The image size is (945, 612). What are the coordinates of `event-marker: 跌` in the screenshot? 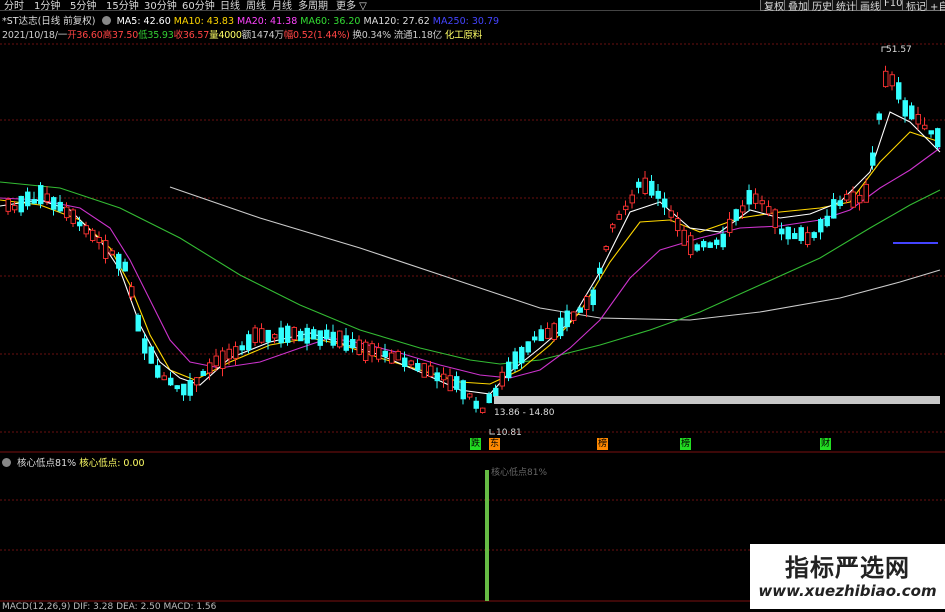 It's located at (475, 444).